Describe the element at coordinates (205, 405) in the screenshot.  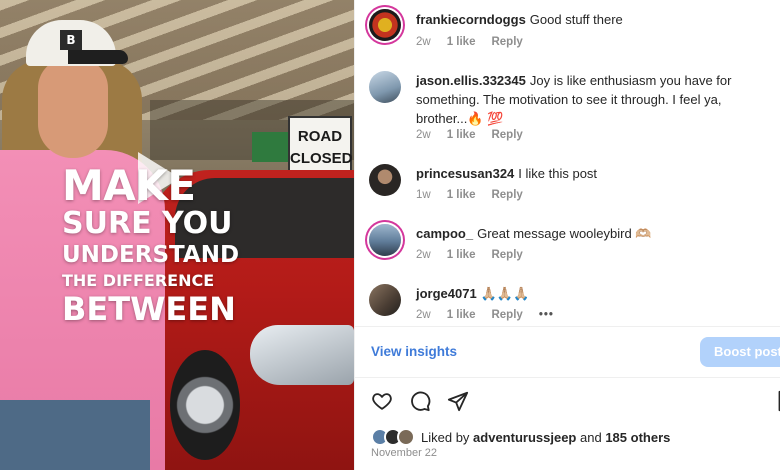
I see `car-wheel` at that location.